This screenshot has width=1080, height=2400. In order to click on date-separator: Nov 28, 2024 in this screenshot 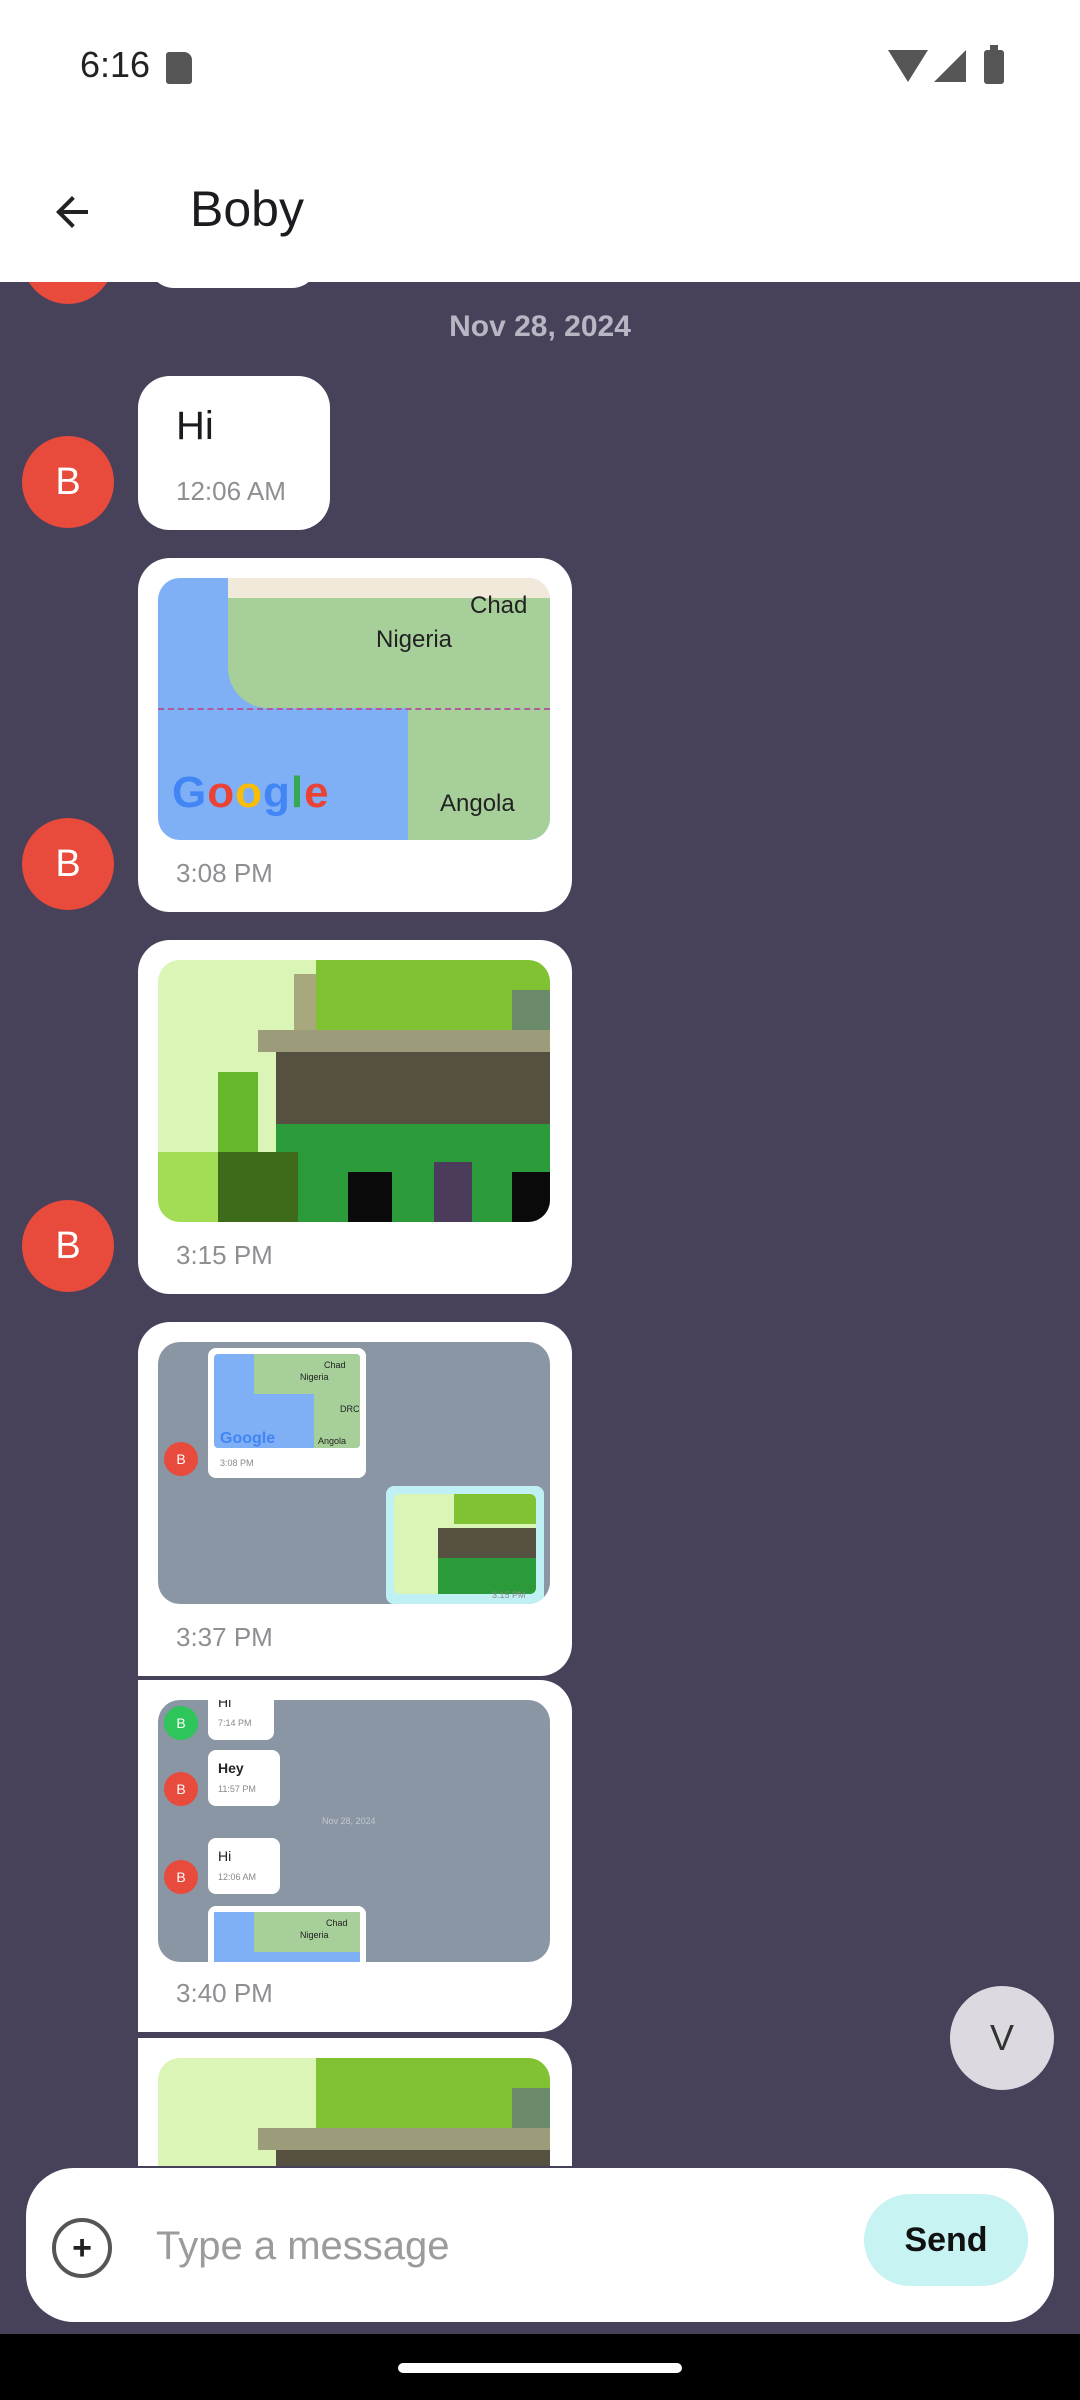, I will do `click(540, 326)`.